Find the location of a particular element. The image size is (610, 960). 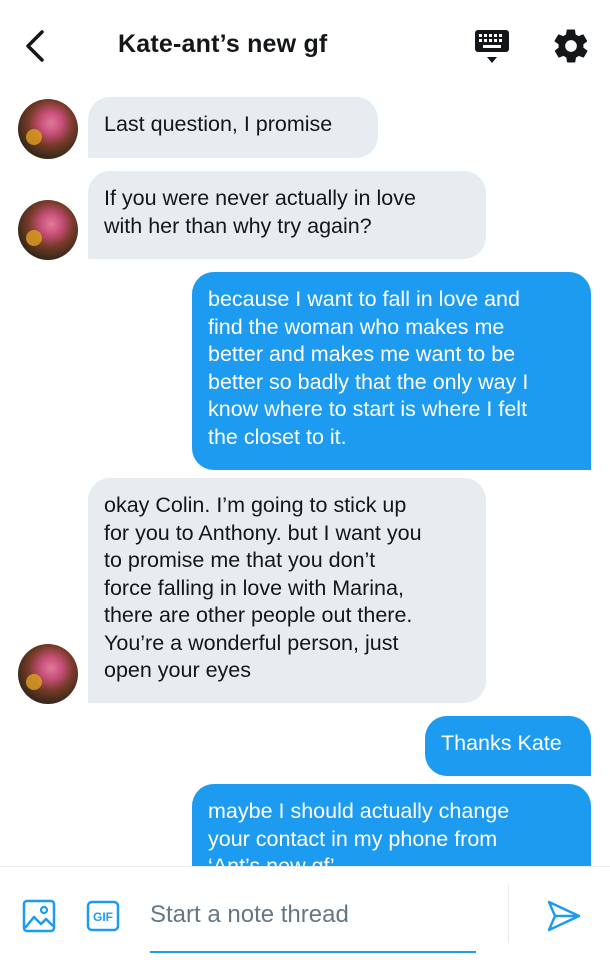

add-image-button is located at coordinates (39, 916).